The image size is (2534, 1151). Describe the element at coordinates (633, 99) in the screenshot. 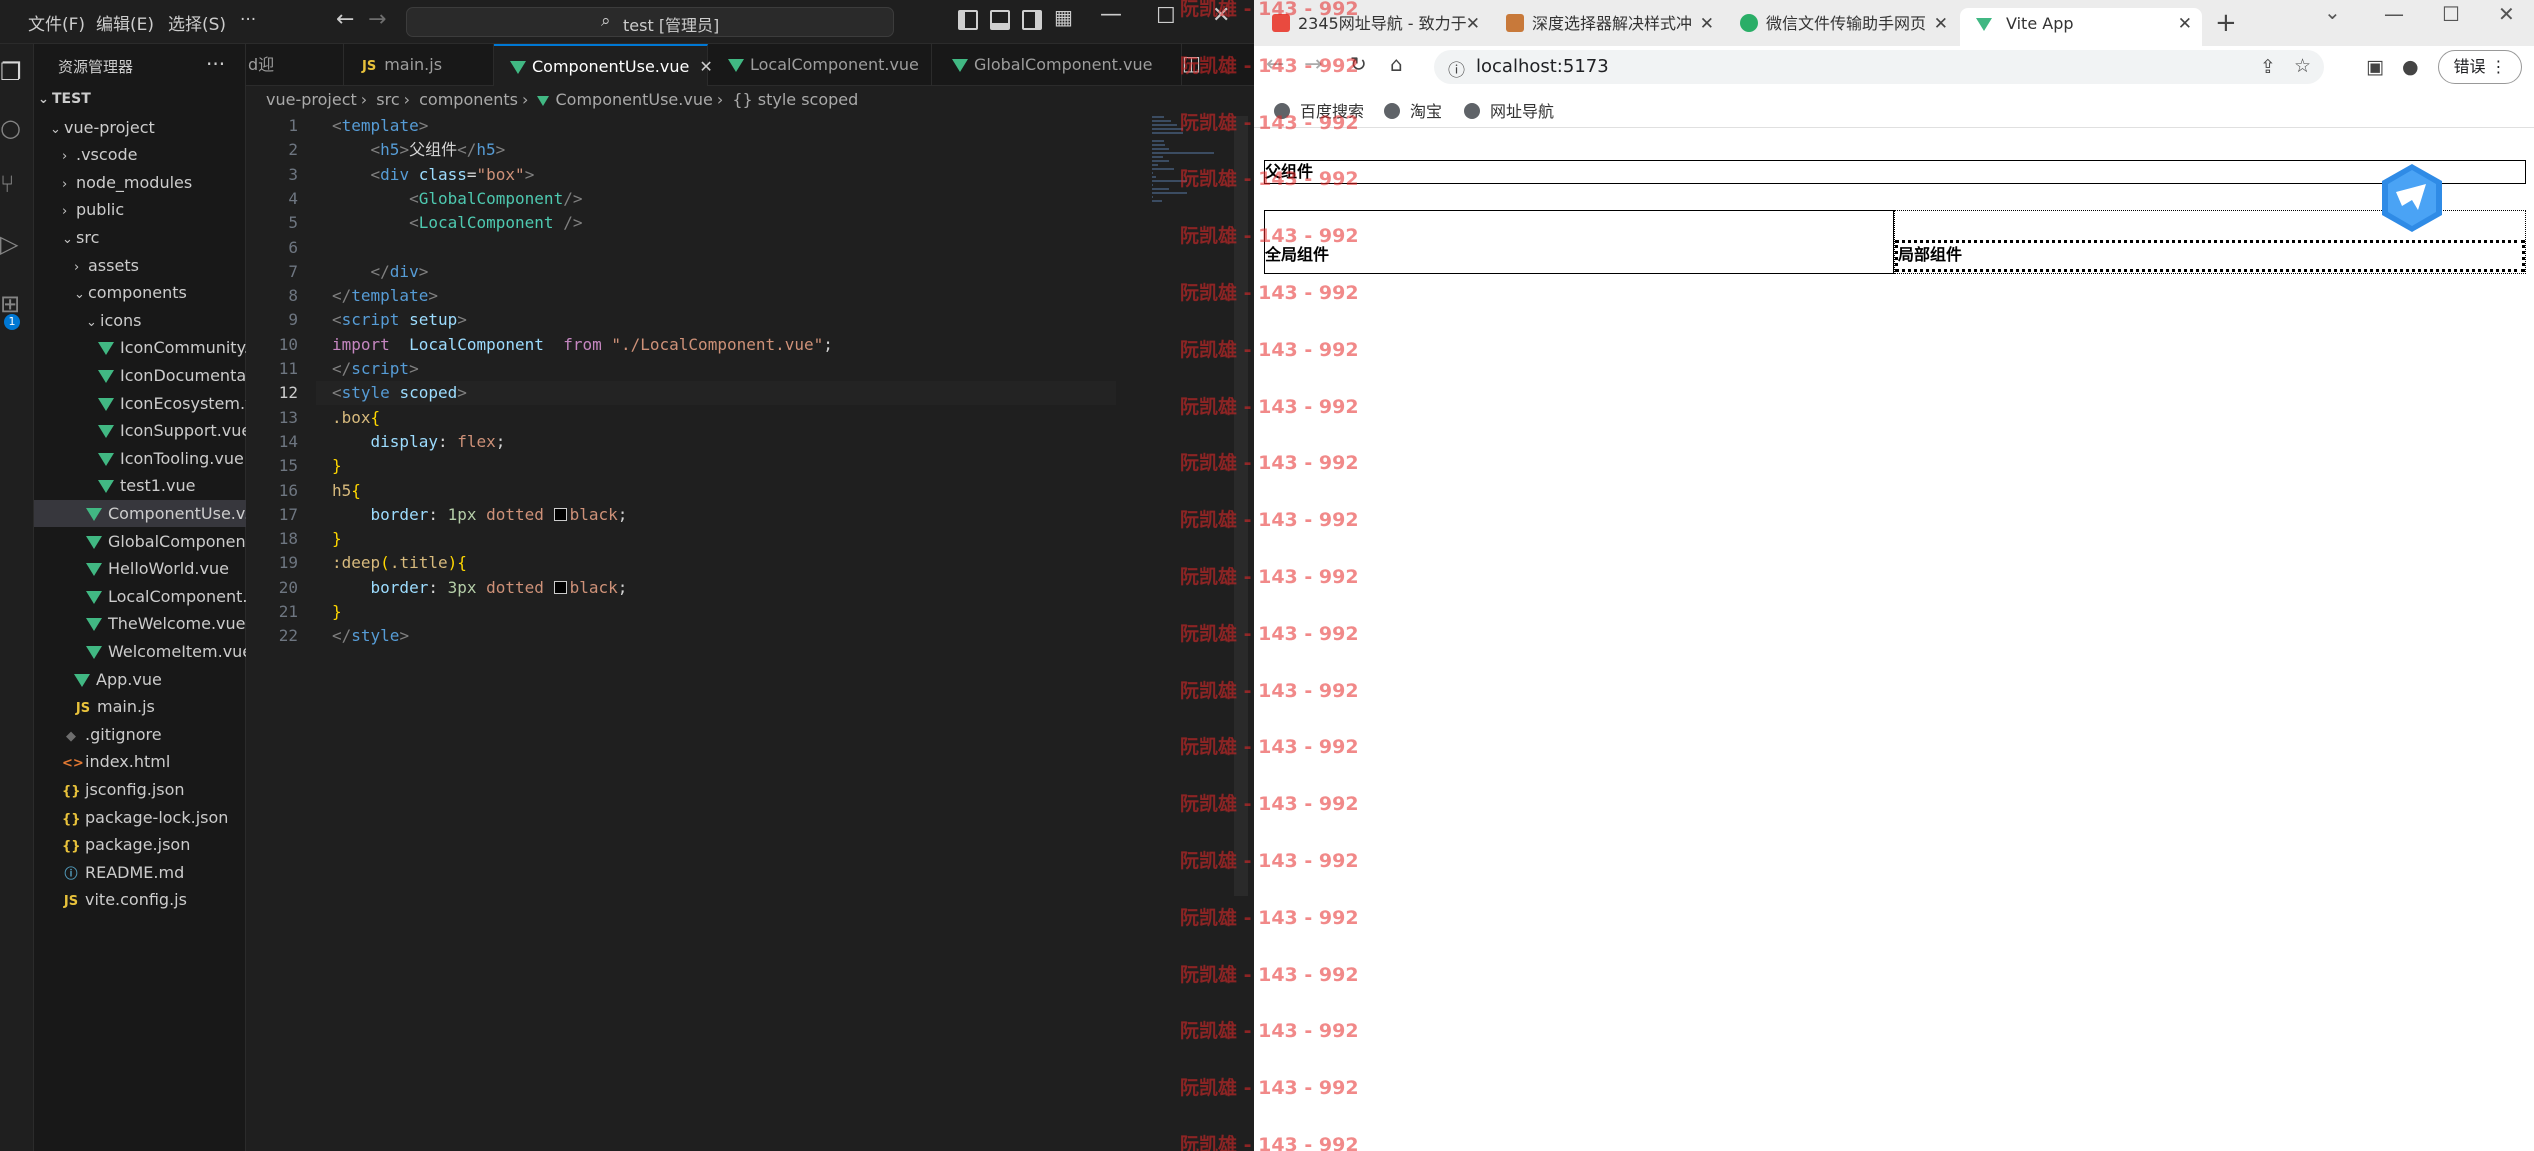

I see `breadcrumb-item: ComponentUse.vue` at that location.